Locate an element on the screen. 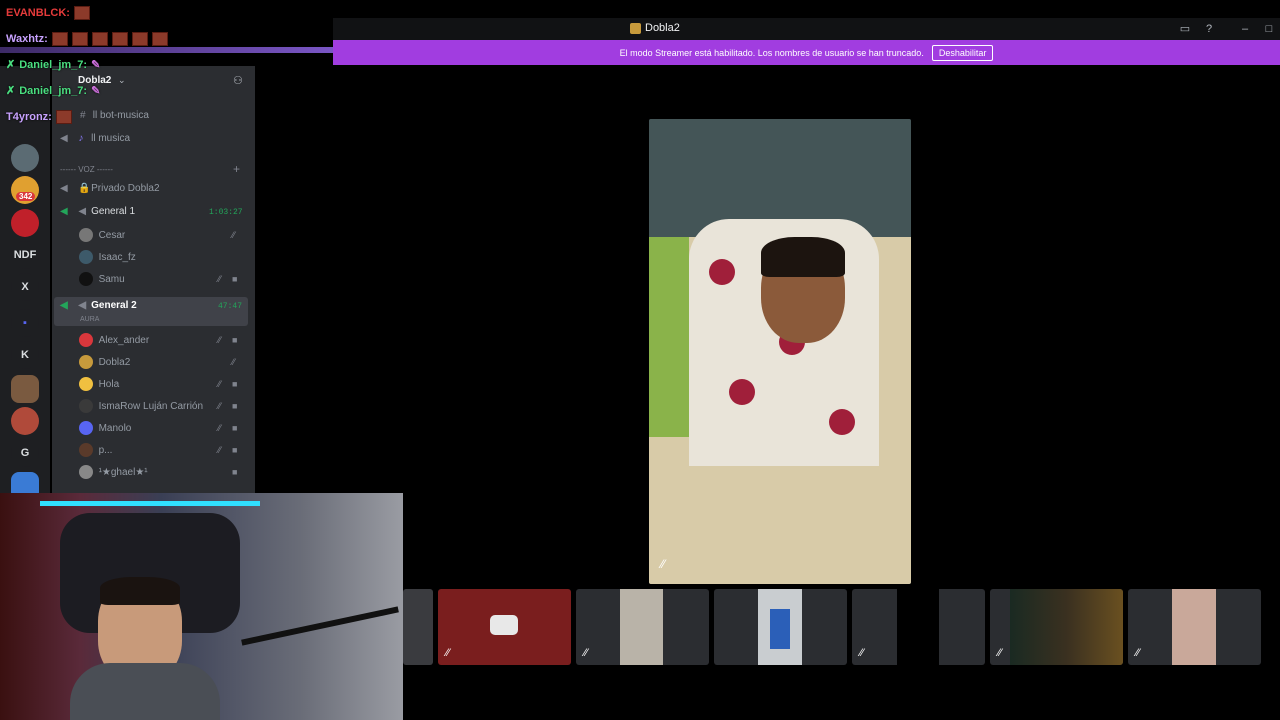 This screenshot has height=720, width=1280. server-x: X is located at coordinates (25, 287).